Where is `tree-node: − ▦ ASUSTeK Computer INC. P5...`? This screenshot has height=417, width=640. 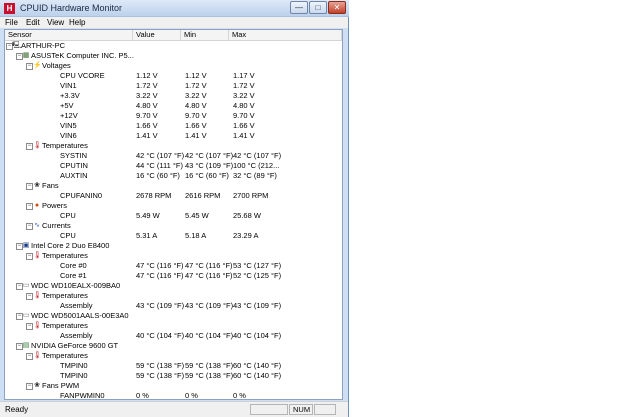
tree-node: − ▦ ASUSTeK Computer INC. P5... is located at coordinates (173, 56).